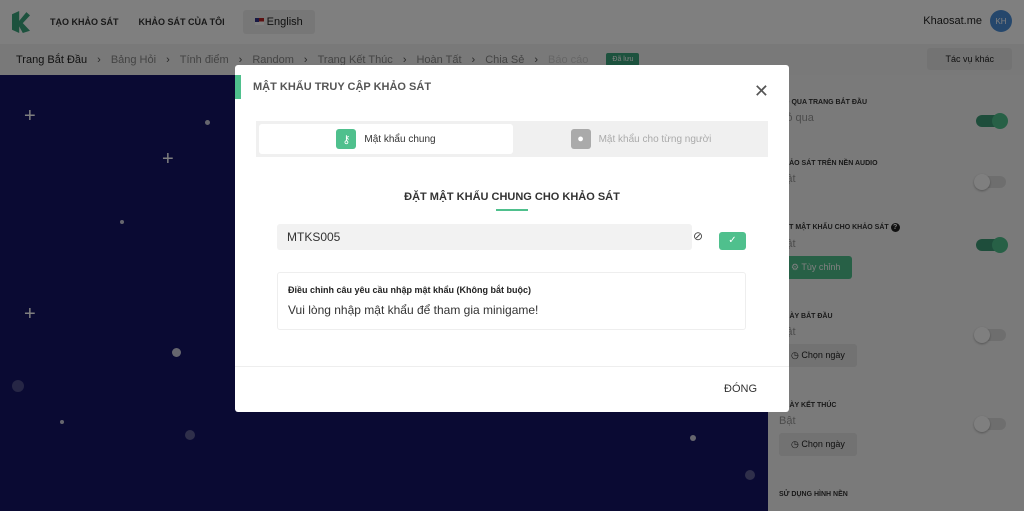  Describe the element at coordinates (740, 389) in the screenshot. I see `close-button: ĐÓNG` at that location.